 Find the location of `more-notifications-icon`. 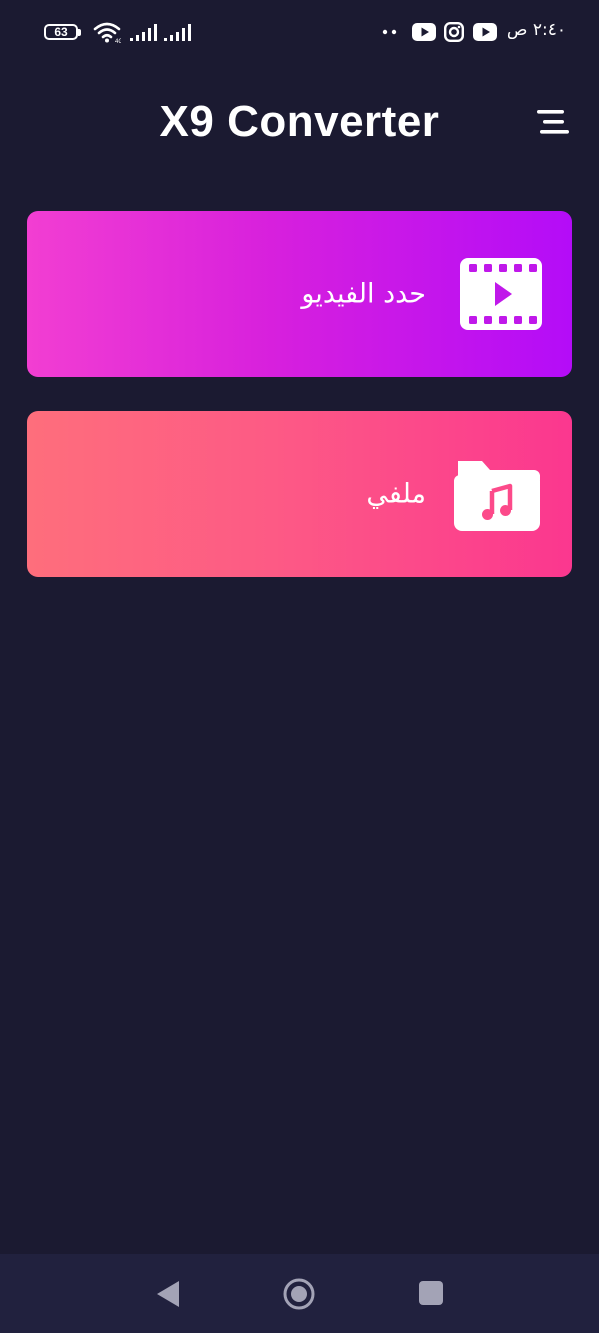

more-notifications-icon is located at coordinates (389, 32).